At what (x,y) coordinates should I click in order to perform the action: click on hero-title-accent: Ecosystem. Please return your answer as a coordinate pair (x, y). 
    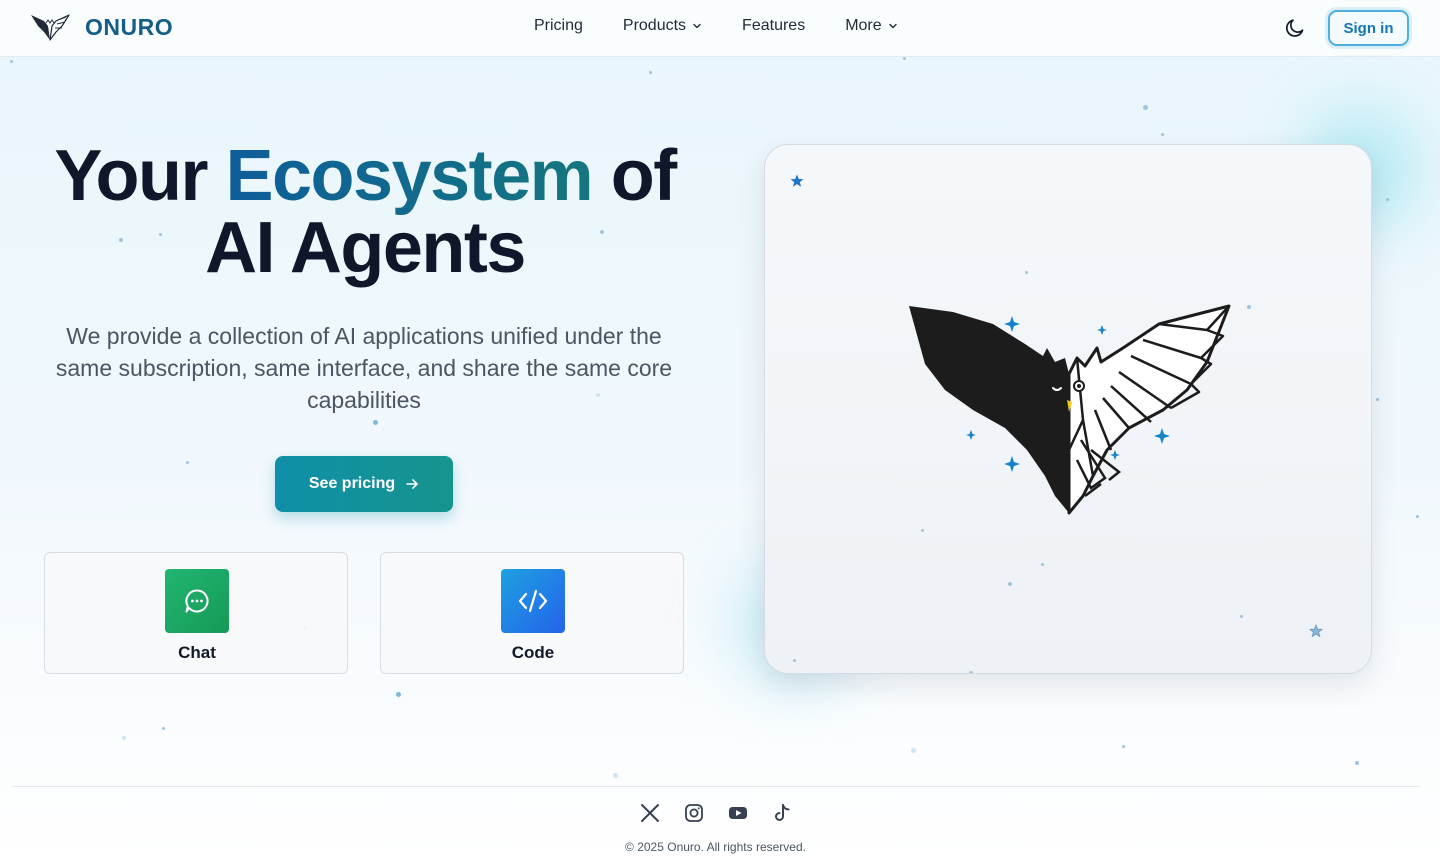
    Looking at the image, I should click on (409, 176).